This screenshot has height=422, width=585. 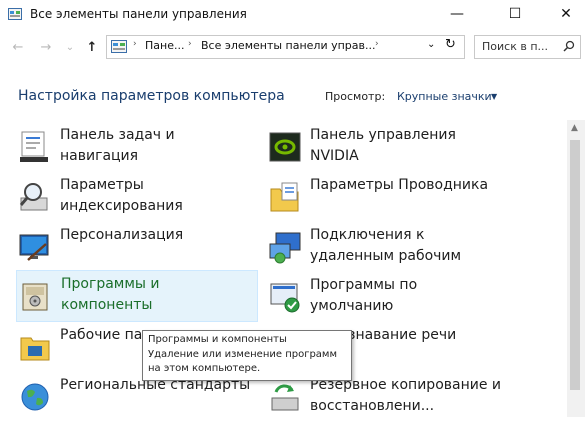 What do you see at coordinates (494, 96) in the screenshot?
I see `chevron-down-icon: ▼` at bounding box center [494, 96].